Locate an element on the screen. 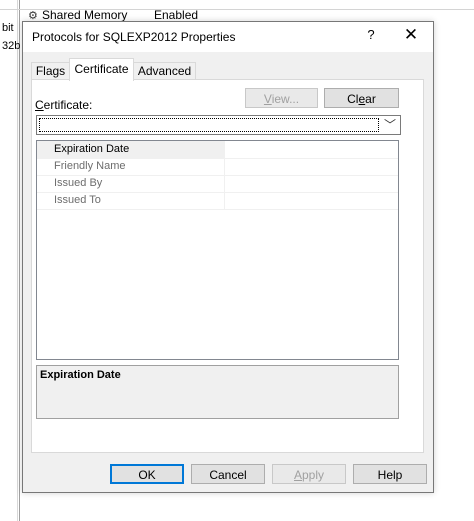 This screenshot has height=521, width=474. list-row-issued-to: Issued To is located at coordinates (217, 201).